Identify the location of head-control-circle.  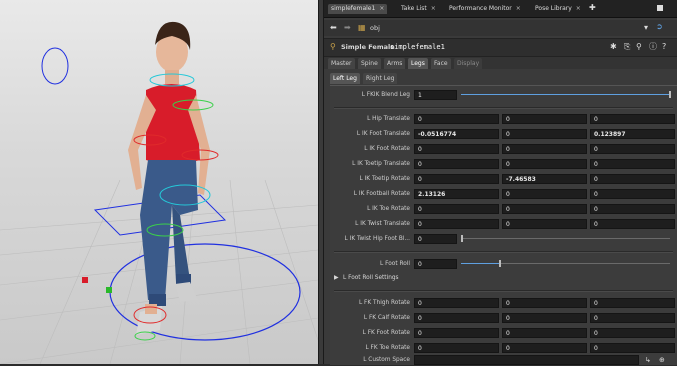
(55, 66).